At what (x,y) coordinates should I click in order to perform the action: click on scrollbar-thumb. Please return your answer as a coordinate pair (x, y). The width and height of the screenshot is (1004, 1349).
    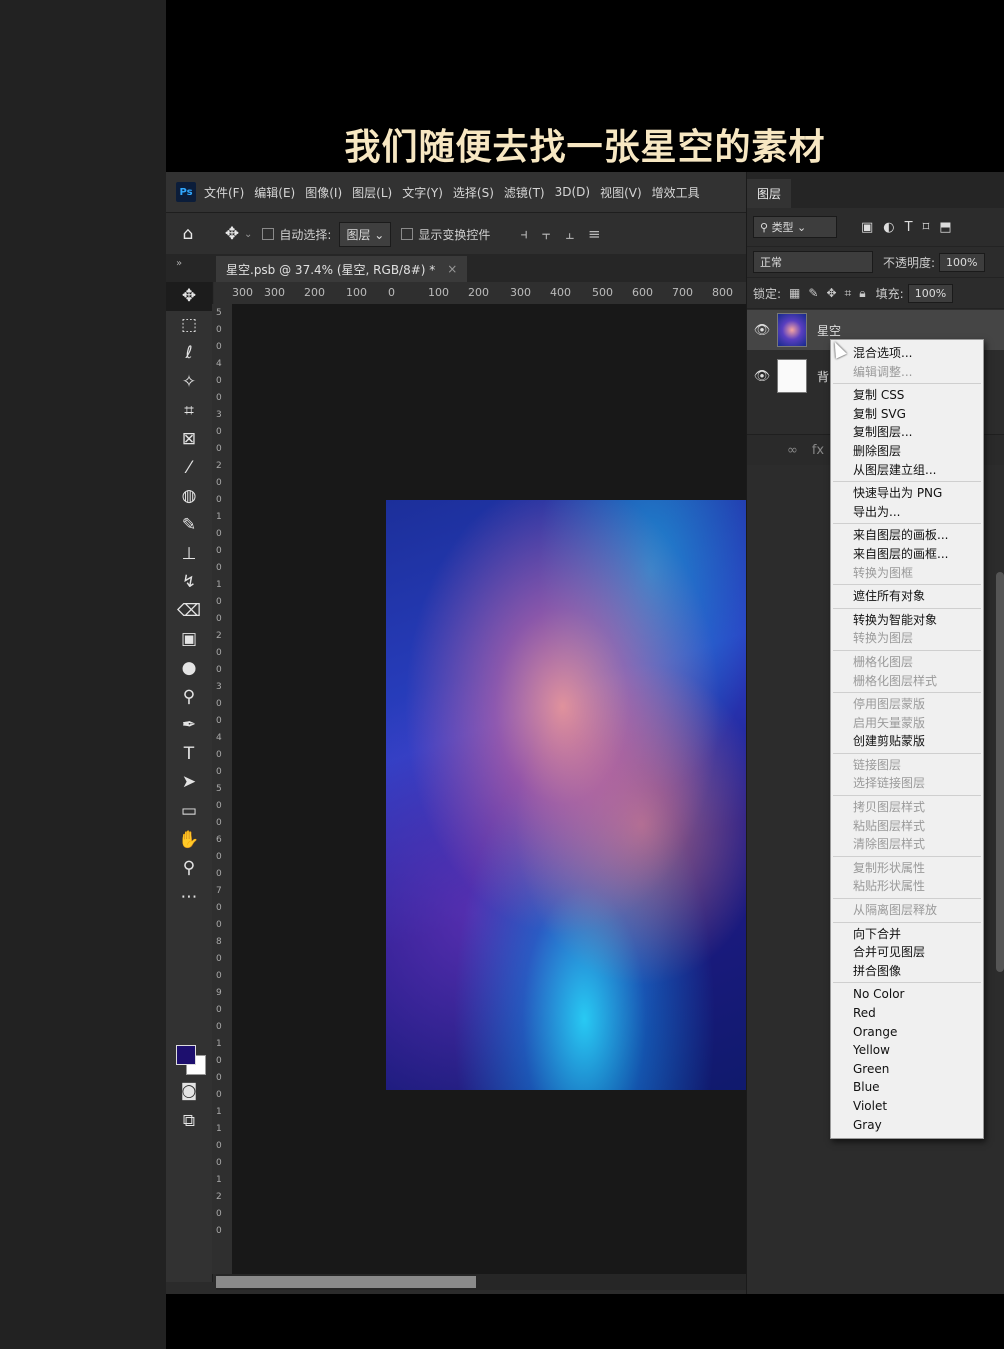
    Looking at the image, I should click on (346, 1282).